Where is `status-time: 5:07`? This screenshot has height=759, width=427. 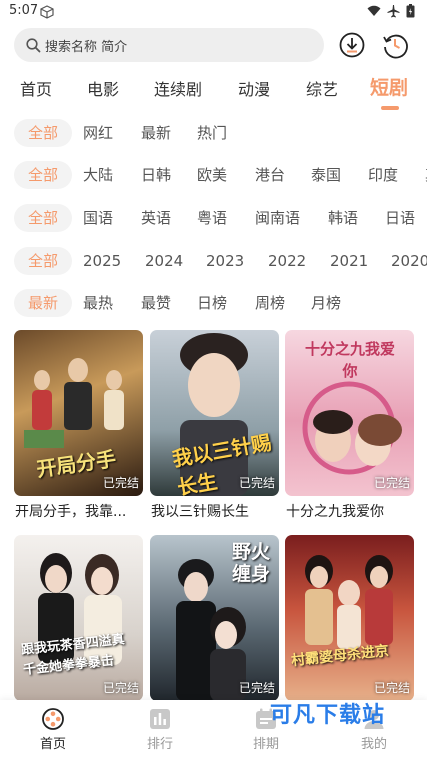 status-time: 5:07 is located at coordinates (24, 10).